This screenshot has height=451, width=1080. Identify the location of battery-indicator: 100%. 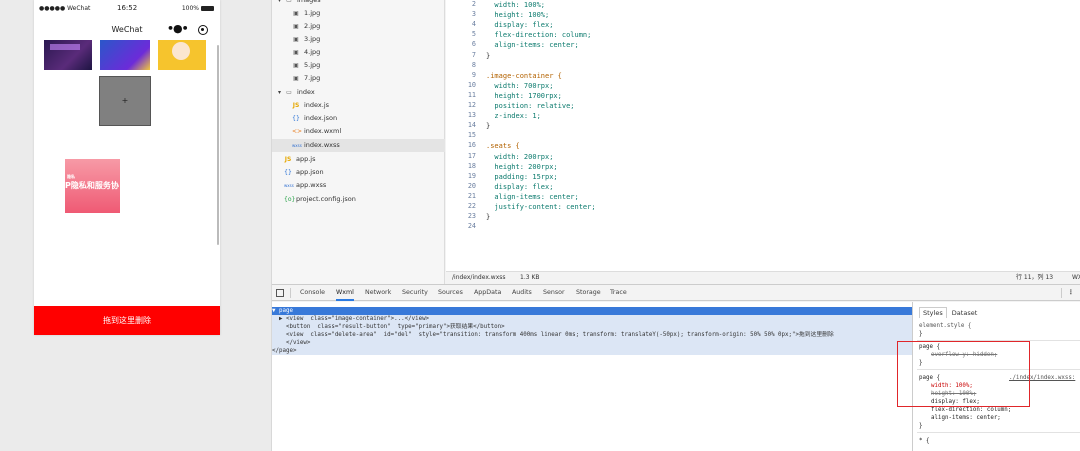
(198, 8).